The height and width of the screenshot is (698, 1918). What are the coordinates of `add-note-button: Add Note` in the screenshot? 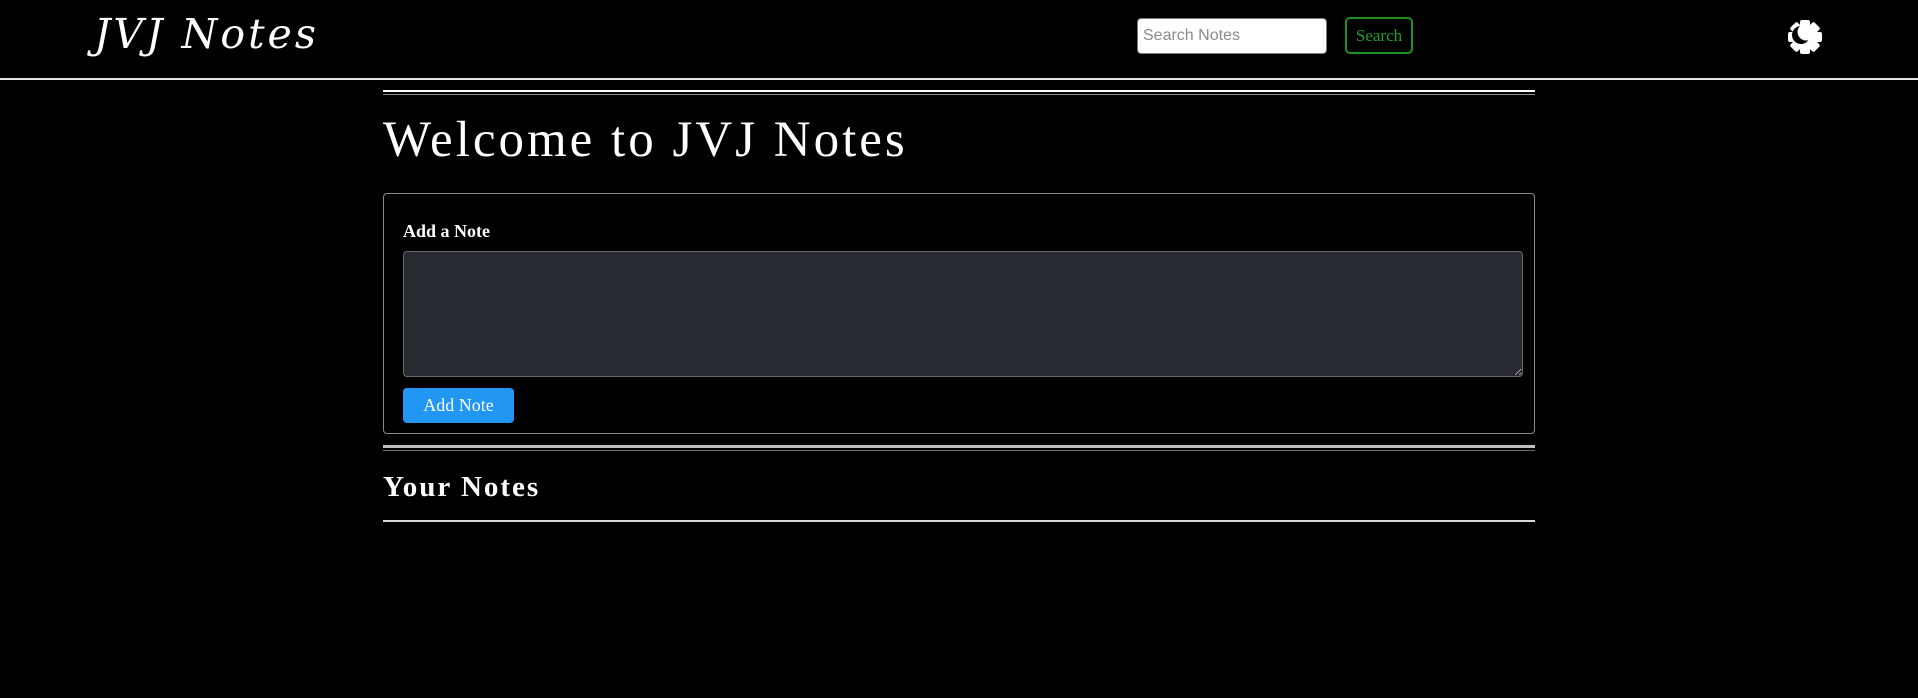 It's located at (458, 405).